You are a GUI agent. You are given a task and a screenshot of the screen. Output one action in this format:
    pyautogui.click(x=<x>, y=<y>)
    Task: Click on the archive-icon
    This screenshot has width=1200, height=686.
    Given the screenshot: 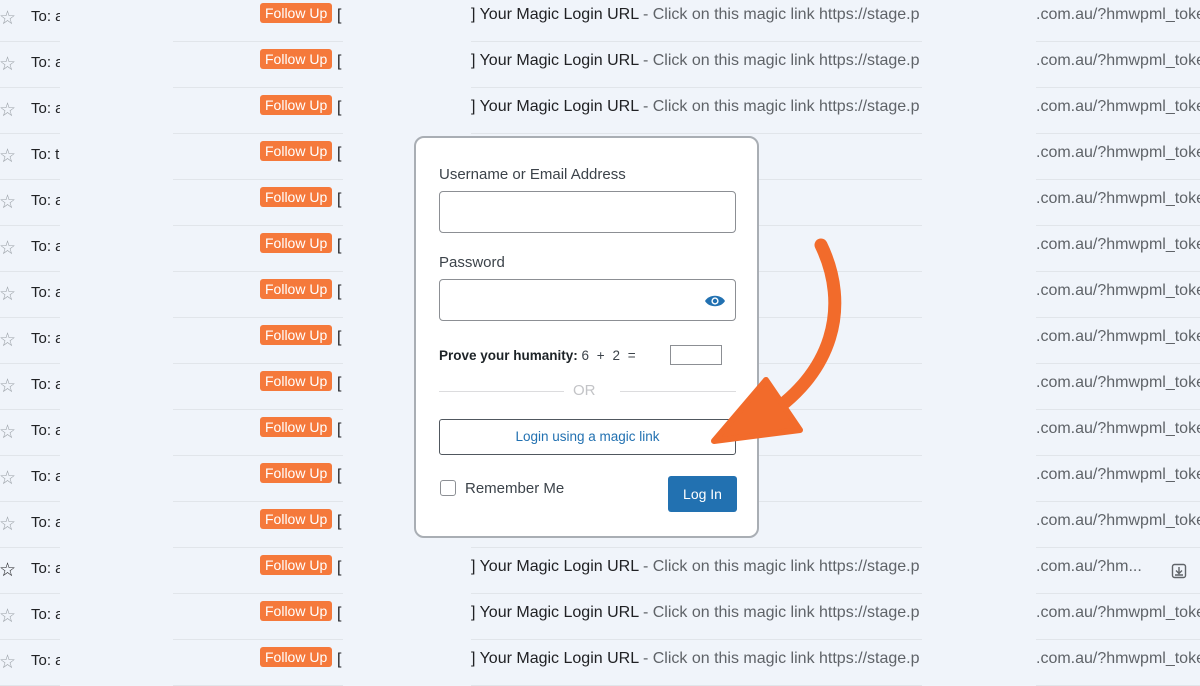 What is the action you would take?
    pyautogui.click(x=1179, y=571)
    